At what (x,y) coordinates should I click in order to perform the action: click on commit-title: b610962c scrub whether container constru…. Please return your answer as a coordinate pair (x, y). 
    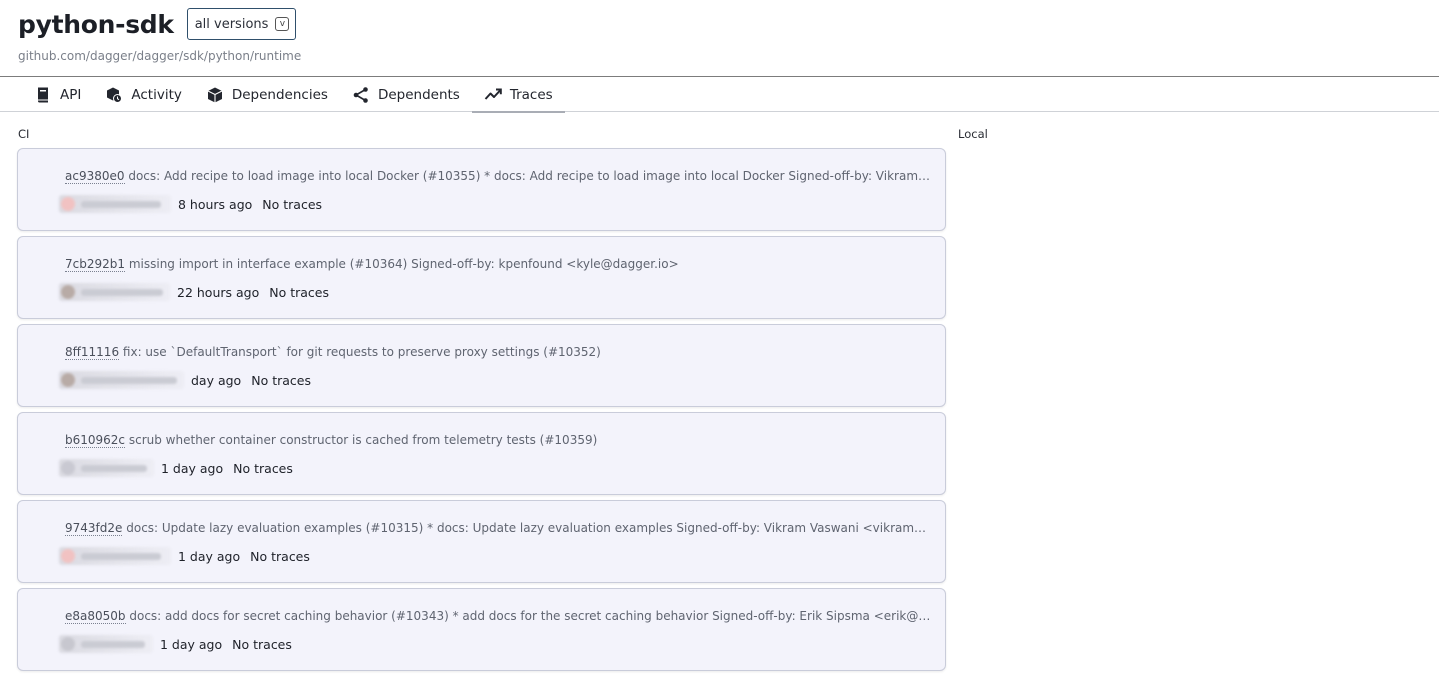
    Looking at the image, I should click on (499, 441).